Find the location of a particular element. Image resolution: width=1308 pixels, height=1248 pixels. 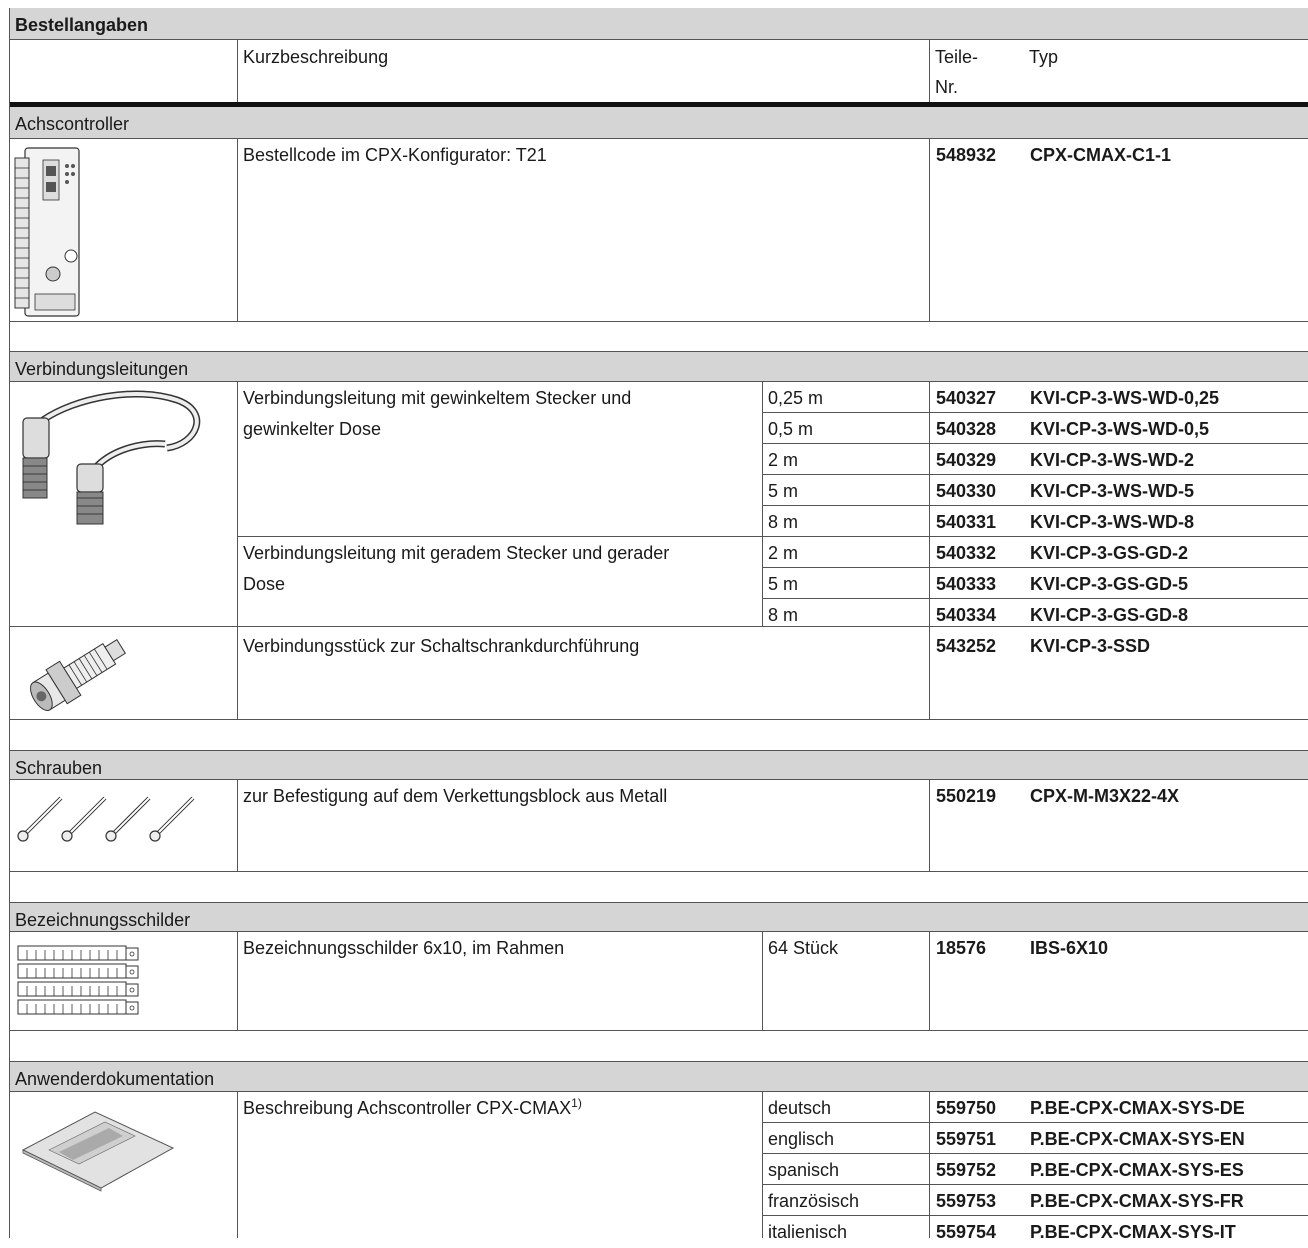

manual-description-text: Beschreibung Achscontroller CPX-CMAX is located at coordinates (407, 1108).